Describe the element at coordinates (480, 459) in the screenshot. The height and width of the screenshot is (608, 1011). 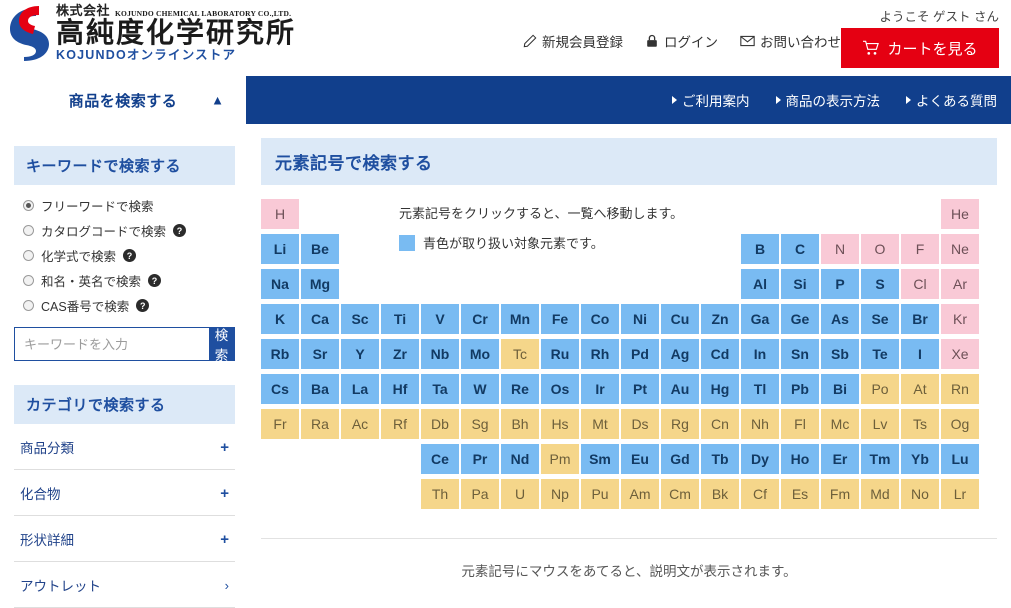
I see `element-cell-Pr: Pr` at that location.